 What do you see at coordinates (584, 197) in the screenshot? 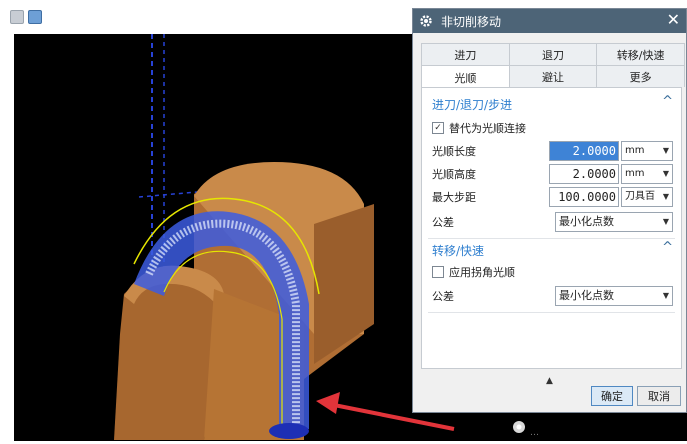
I see `max-step-input: 100.0000` at bounding box center [584, 197].